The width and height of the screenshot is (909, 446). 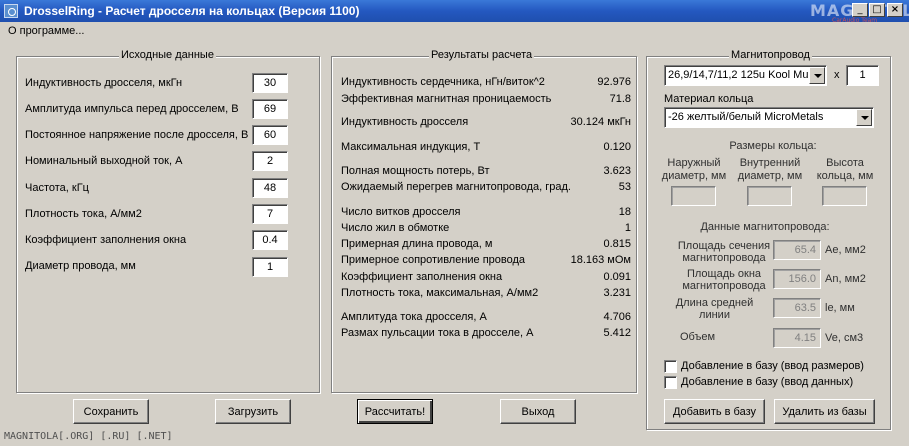 What do you see at coordinates (270, 161) in the screenshot?
I see `output-current-input: 2` at bounding box center [270, 161].